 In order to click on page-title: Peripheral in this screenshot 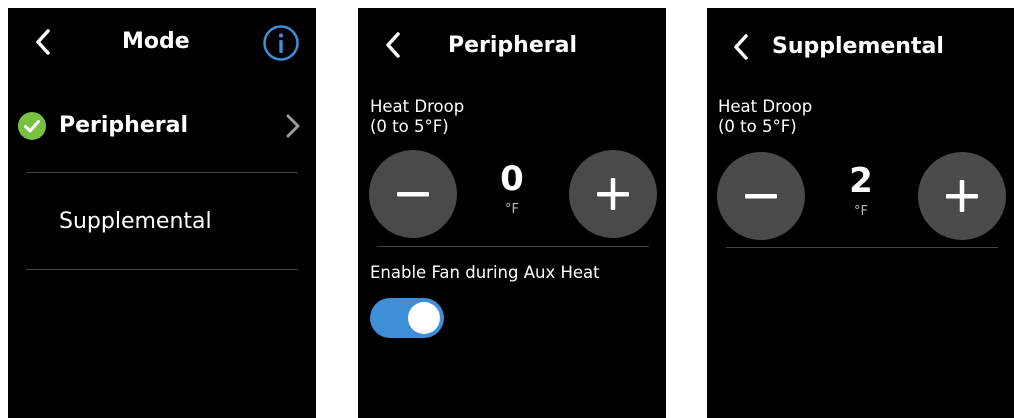, I will do `click(513, 45)`.